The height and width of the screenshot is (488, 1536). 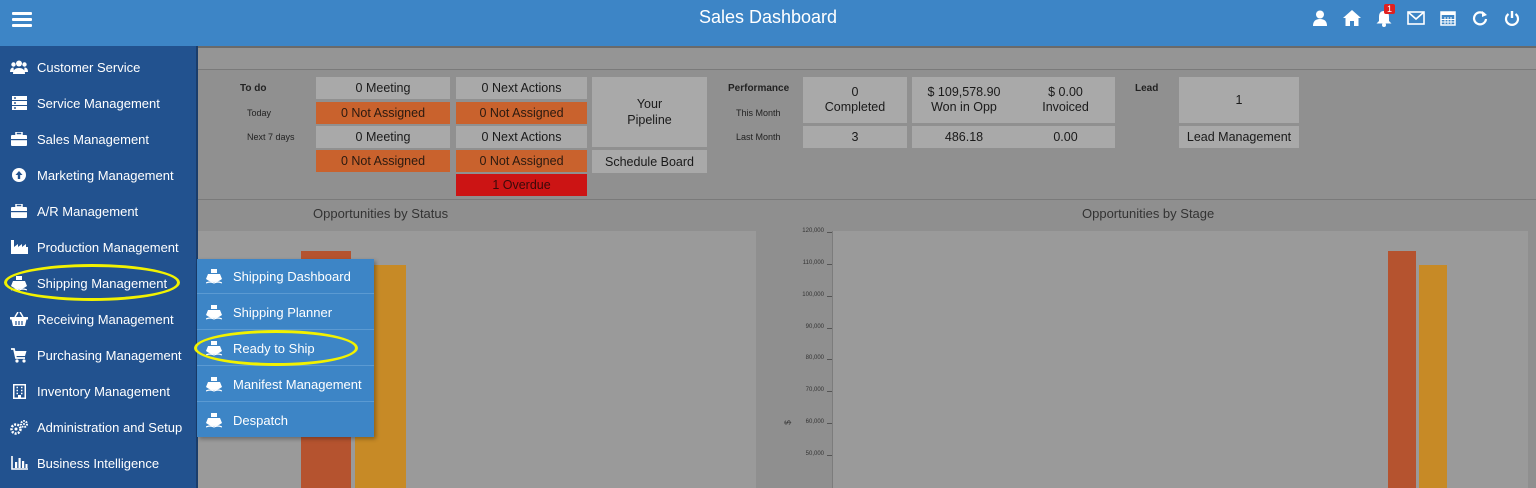 I want to click on arrow-up-circle-icon, so click(x=19, y=175).